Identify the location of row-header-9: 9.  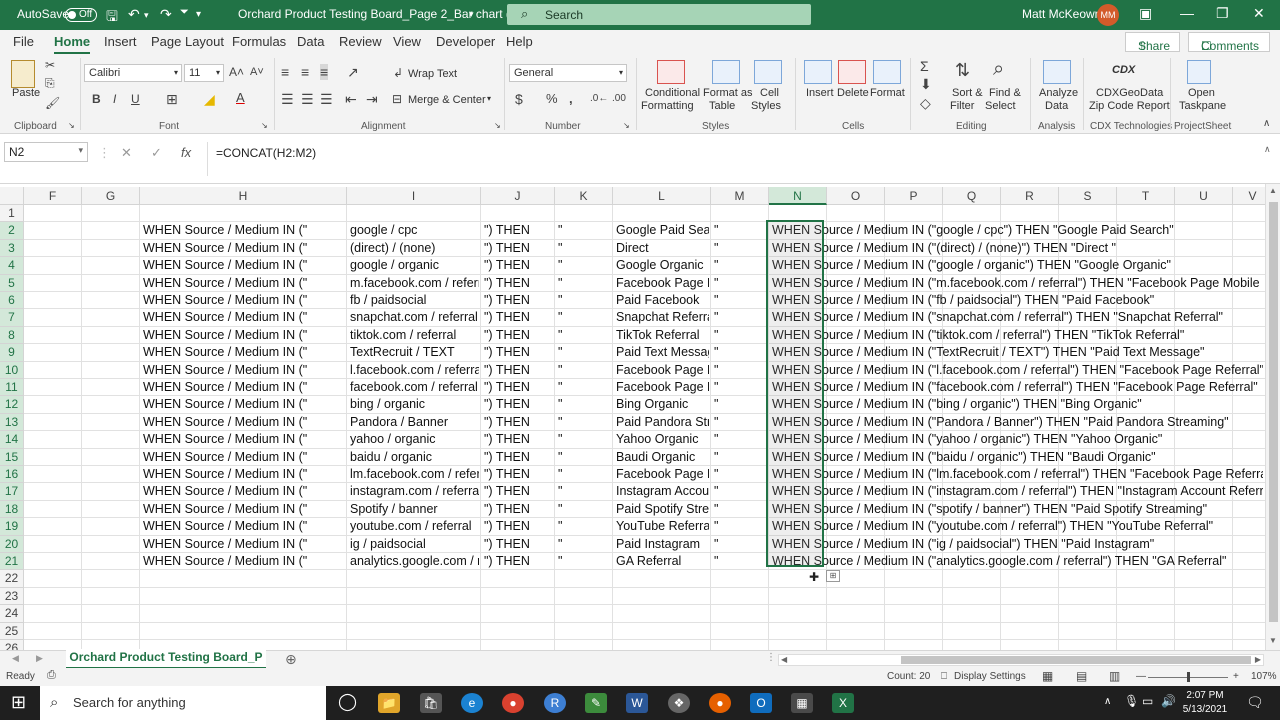
(12, 353).